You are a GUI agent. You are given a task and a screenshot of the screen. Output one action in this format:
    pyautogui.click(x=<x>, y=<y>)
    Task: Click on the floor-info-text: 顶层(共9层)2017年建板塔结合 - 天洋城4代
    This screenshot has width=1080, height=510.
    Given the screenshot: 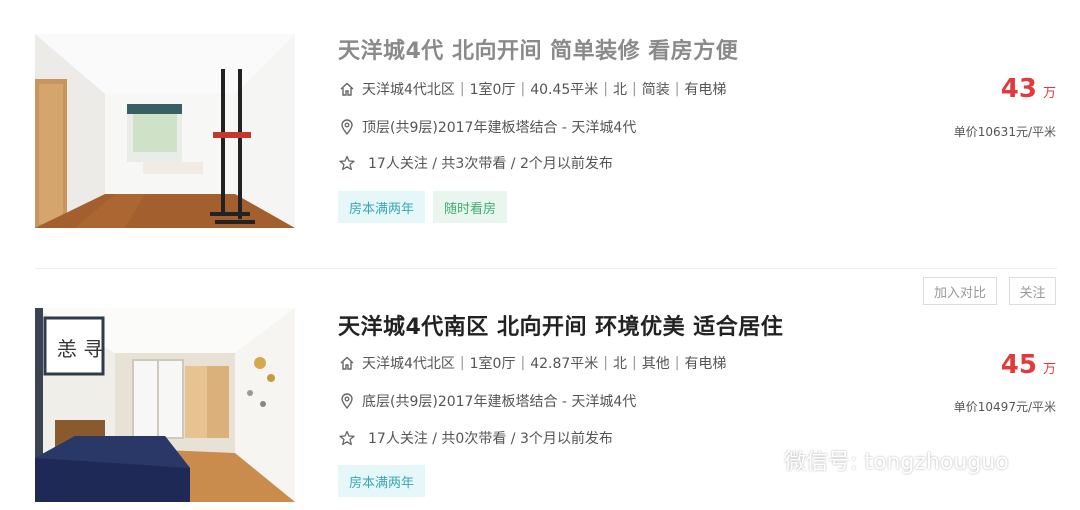 What is the action you would take?
    pyautogui.click(x=499, y=128)
    